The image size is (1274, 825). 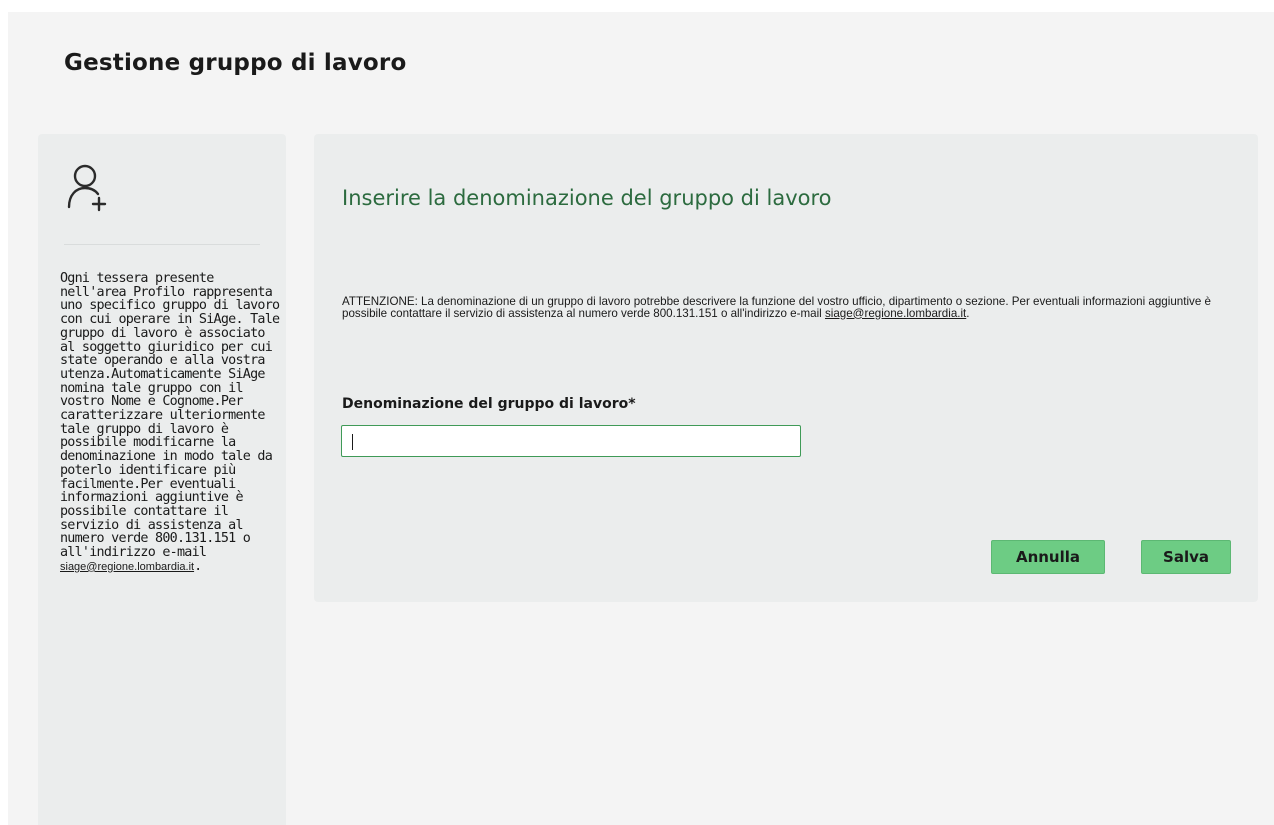 I want to click on sidebar-divider, so click(x=162, y=244).